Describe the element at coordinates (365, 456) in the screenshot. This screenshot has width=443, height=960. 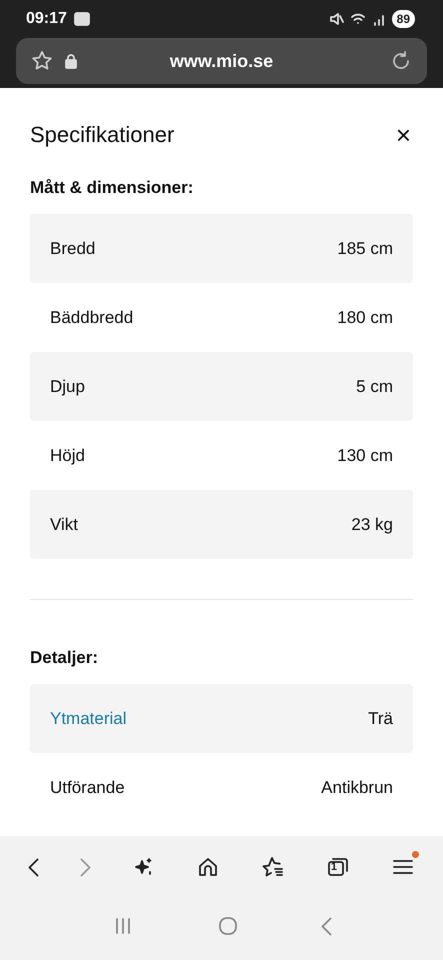
I see `spec-value: 130 cm` at that location.